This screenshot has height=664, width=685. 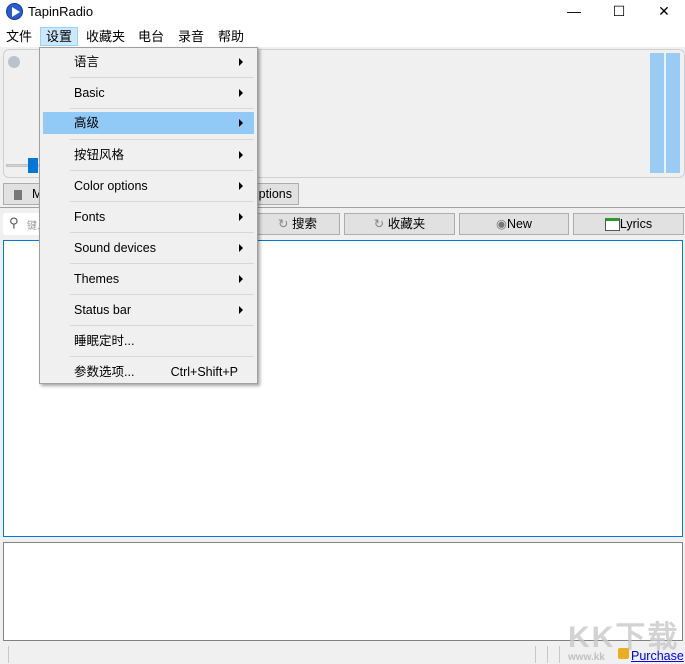 What do you see at coordinates (514, 224) in the screenshot?
I see `new-button: ◉New` at bounding box center [514, 224].